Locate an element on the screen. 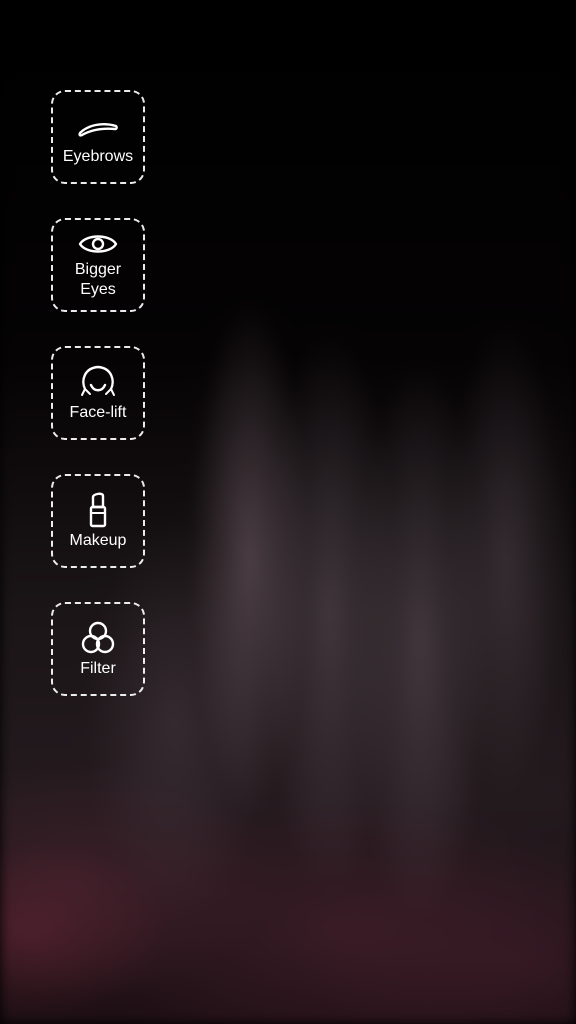 This screenshot has width=576, height=1024. face-lift-icon is located at coordinates (98, 380).